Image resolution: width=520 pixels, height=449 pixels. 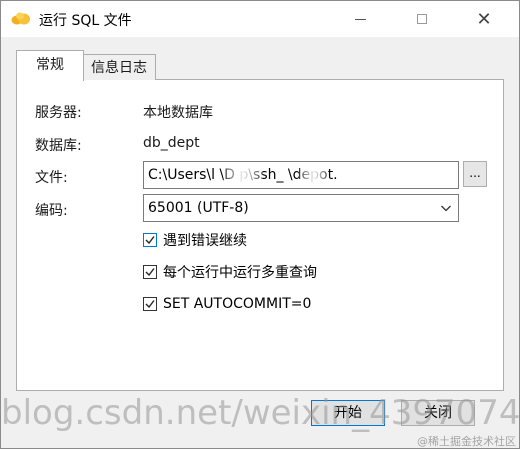 I want to click on database-value: db_dept, so click(x=171, y=143).